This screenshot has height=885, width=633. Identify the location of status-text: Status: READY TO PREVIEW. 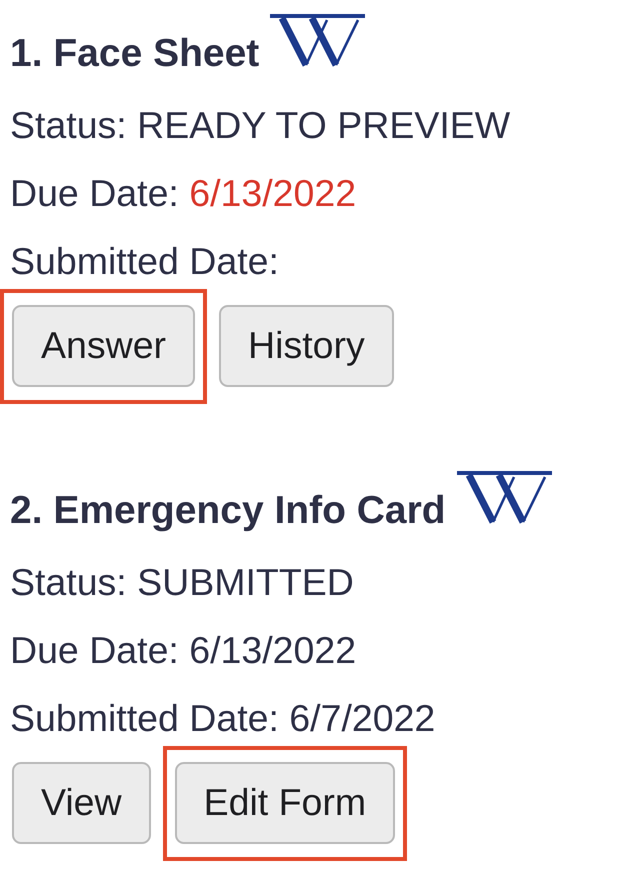
(261, 125).